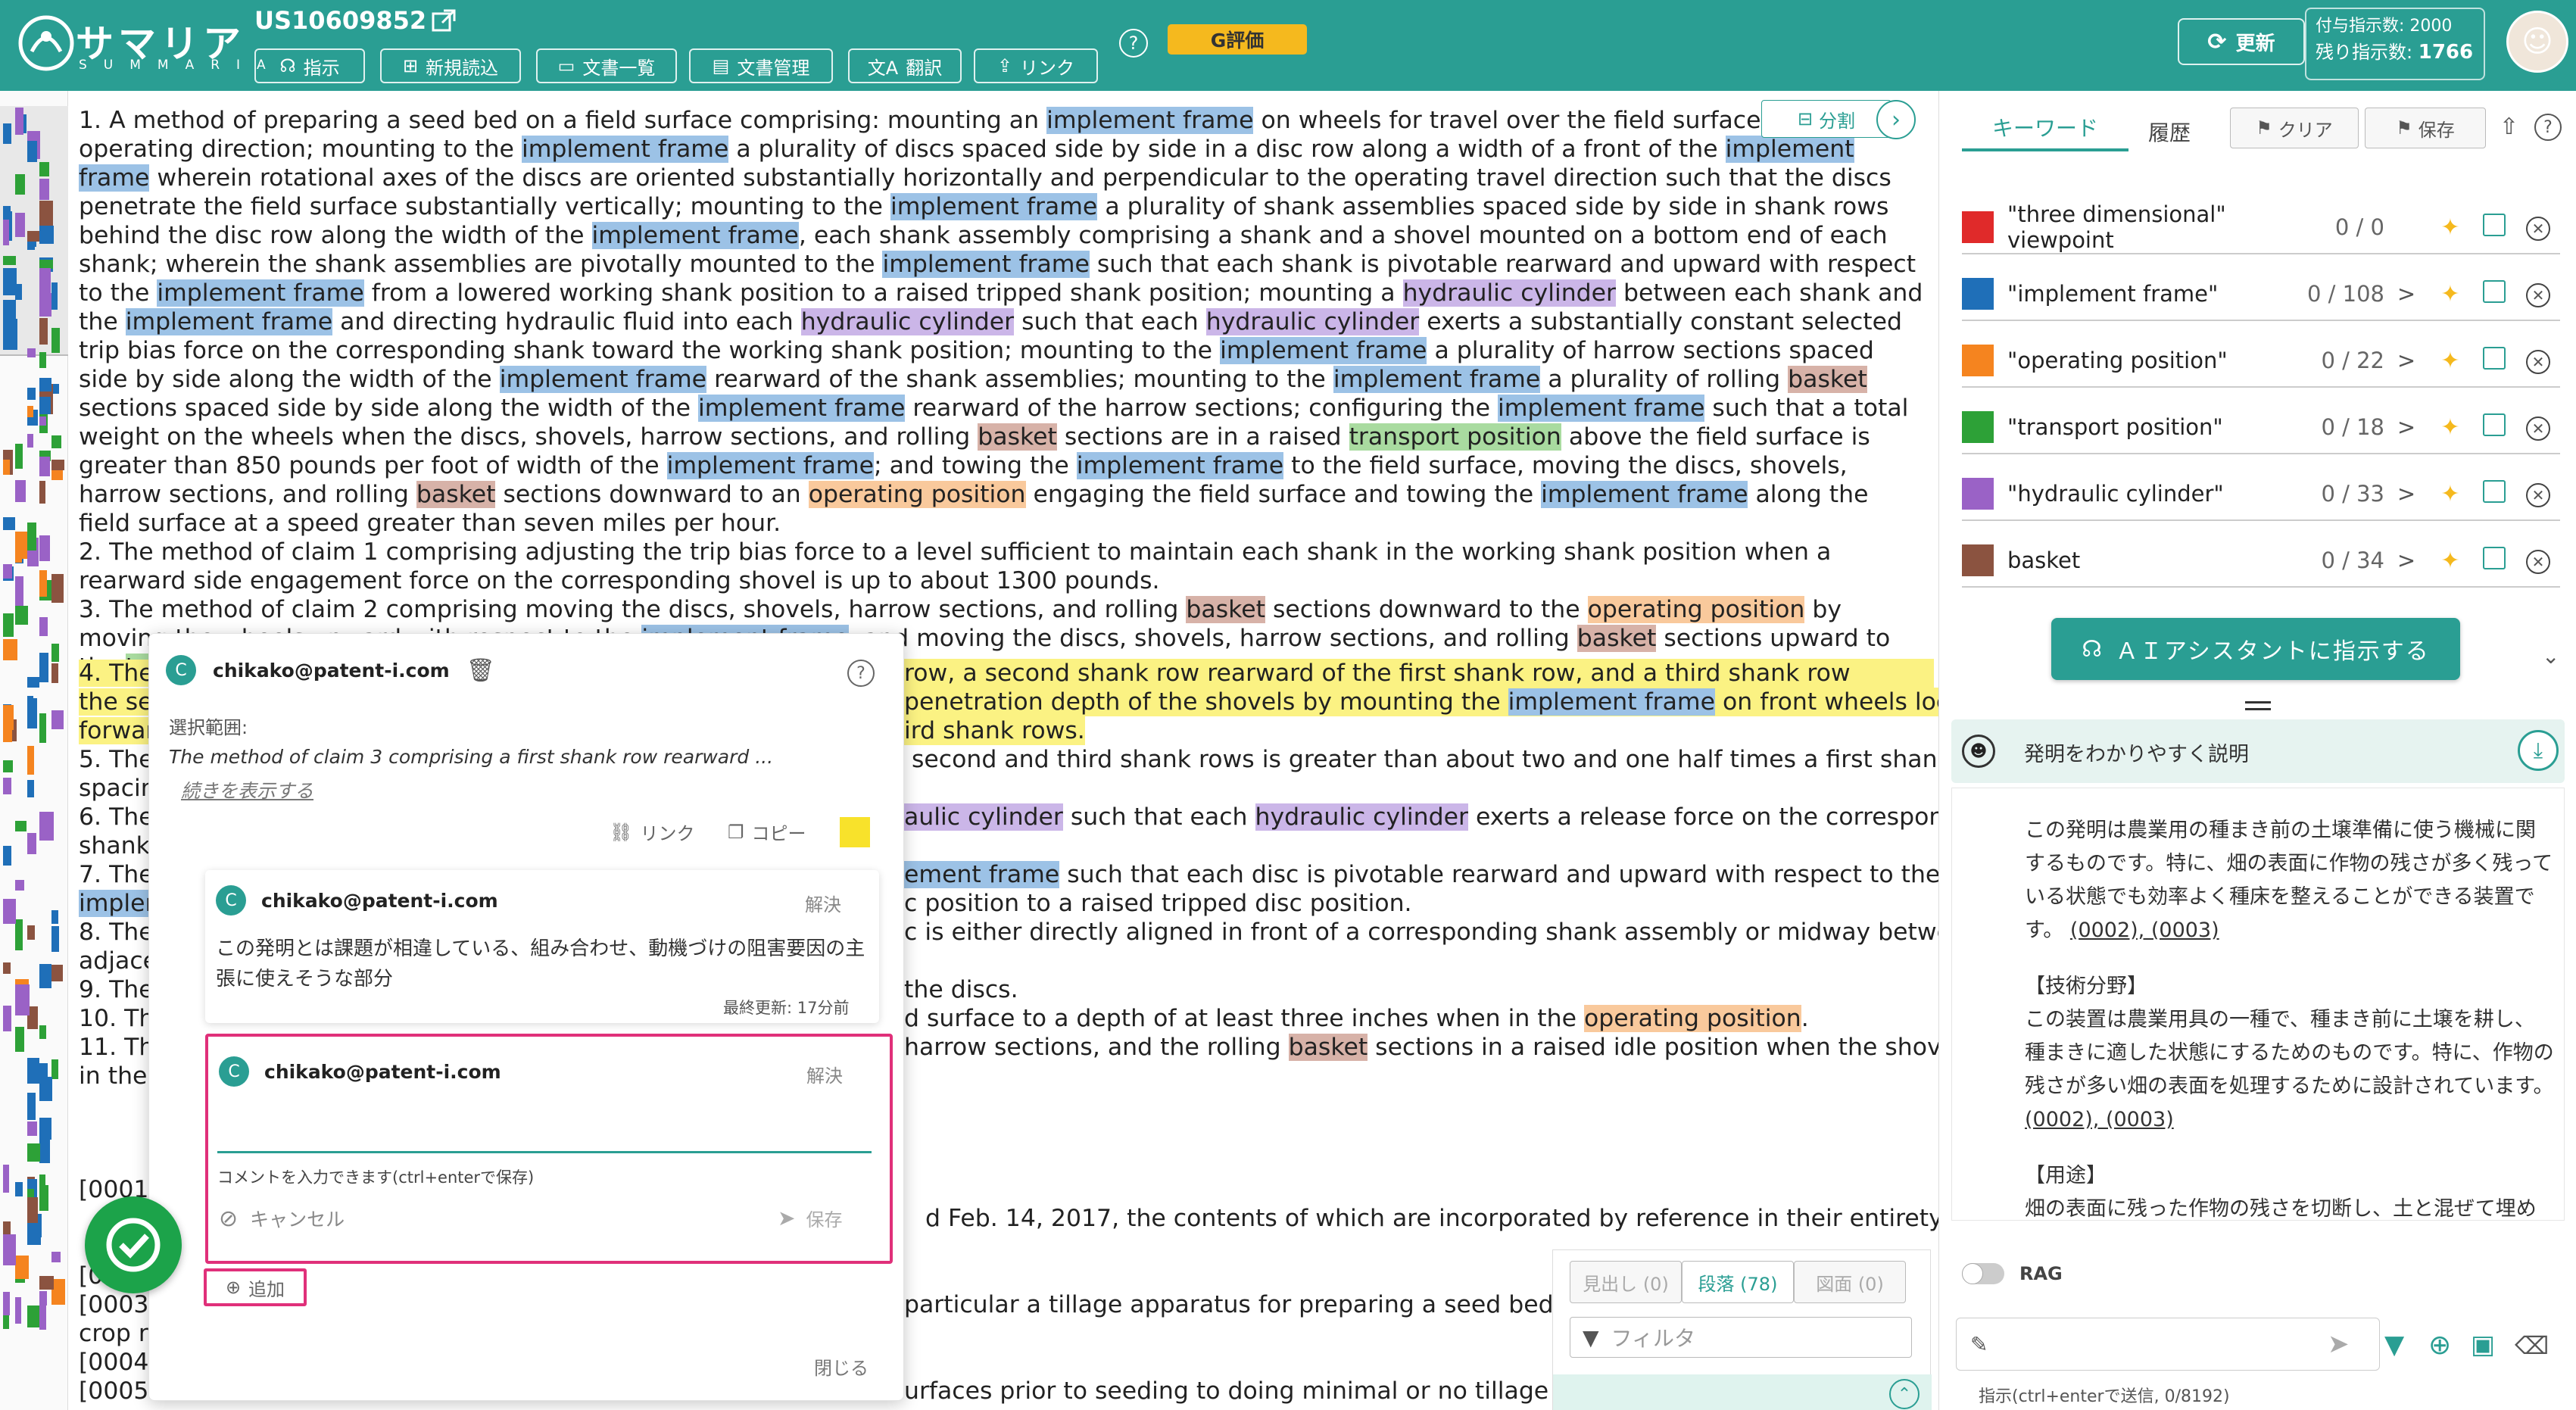  Describe the element at coordinates (824, 1074) in the screenshot. I see `new-resolve-button: 解決` at that location.